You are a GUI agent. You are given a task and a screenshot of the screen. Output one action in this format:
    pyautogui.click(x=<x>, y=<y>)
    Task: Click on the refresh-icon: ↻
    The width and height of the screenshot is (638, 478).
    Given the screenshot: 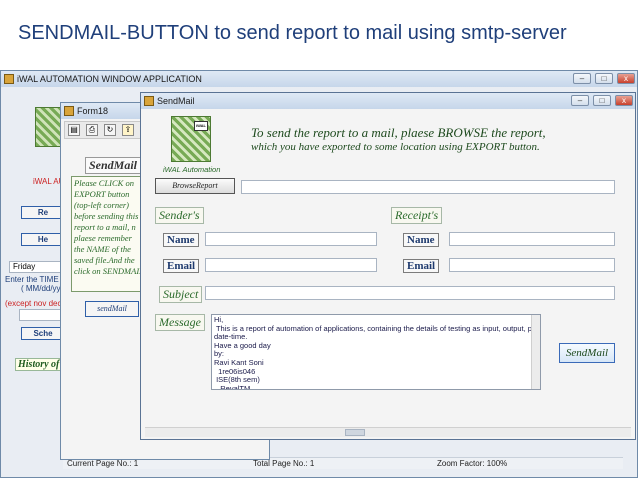 What is the action you would take?
    pyautogui.click(x=110, y=130)
    